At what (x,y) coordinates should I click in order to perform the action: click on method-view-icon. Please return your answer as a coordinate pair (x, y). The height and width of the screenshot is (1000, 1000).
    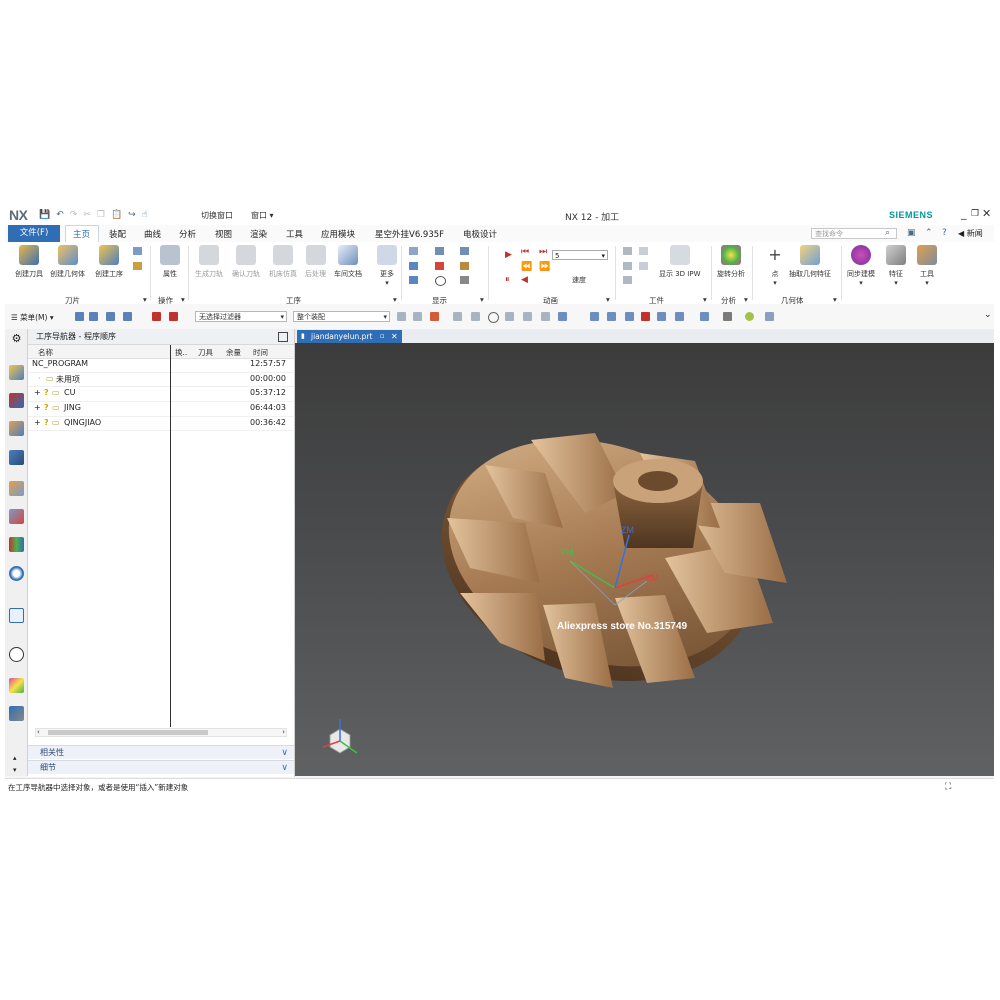
    Looking at the image, I should click on (16, 457).